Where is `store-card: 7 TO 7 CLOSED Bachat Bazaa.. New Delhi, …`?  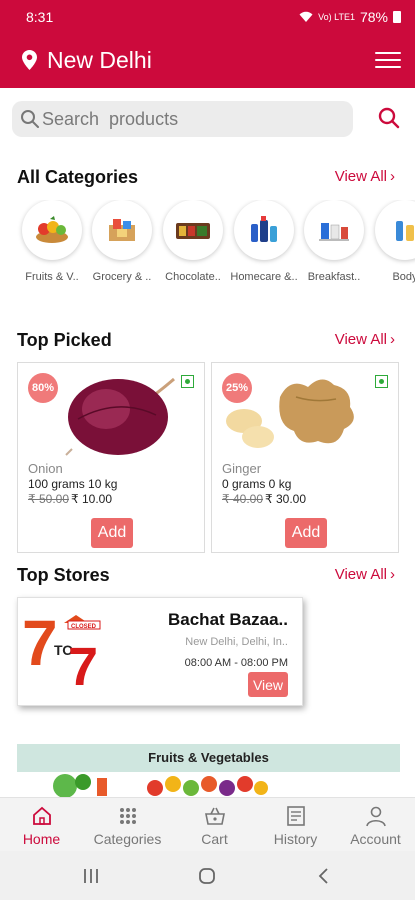 store-card: 7 TO 7 CLOSED Bachat Bazaa.. New Delhi, … is located at coordinates (160, 651).